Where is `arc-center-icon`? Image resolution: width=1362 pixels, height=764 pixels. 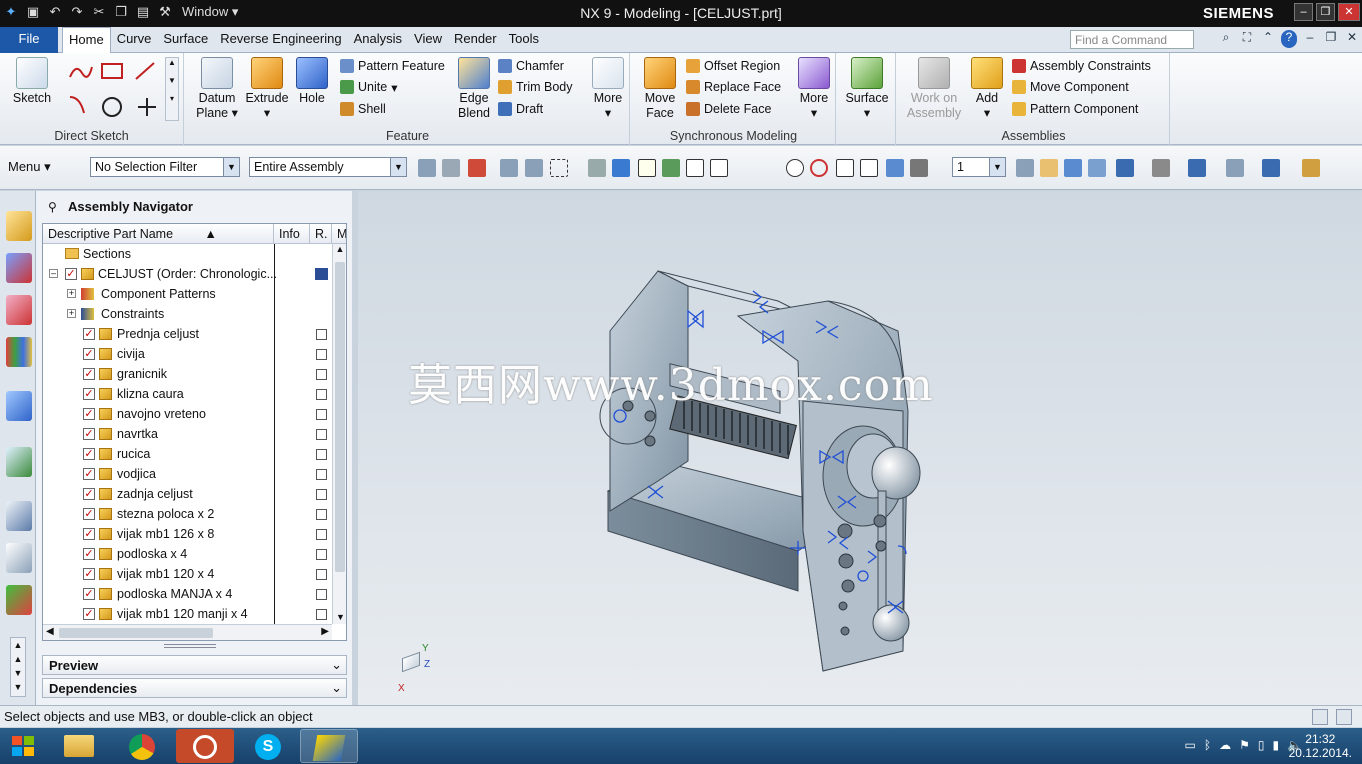
arc-center-icon is located at coordinates (795, 168).